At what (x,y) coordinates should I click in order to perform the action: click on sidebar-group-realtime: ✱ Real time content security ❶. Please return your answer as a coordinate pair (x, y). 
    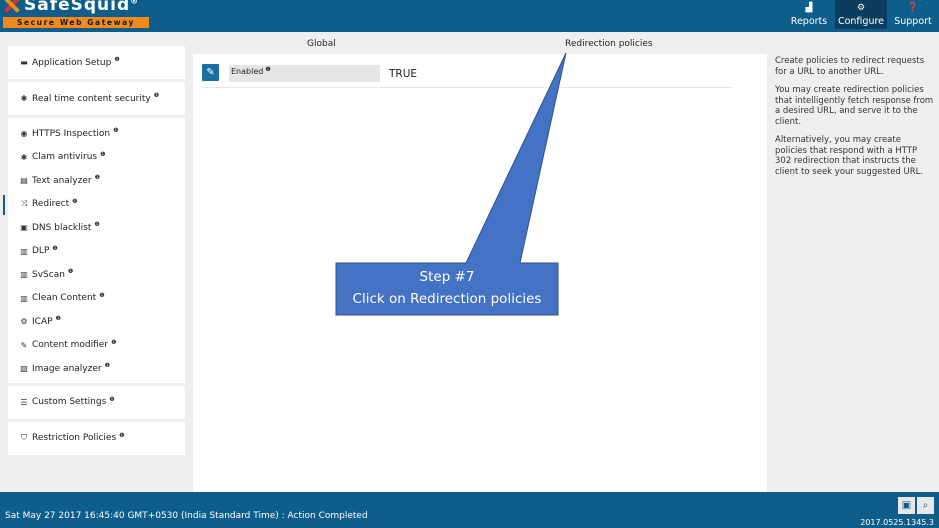
    Looking at the image, I should click on (96, 98).